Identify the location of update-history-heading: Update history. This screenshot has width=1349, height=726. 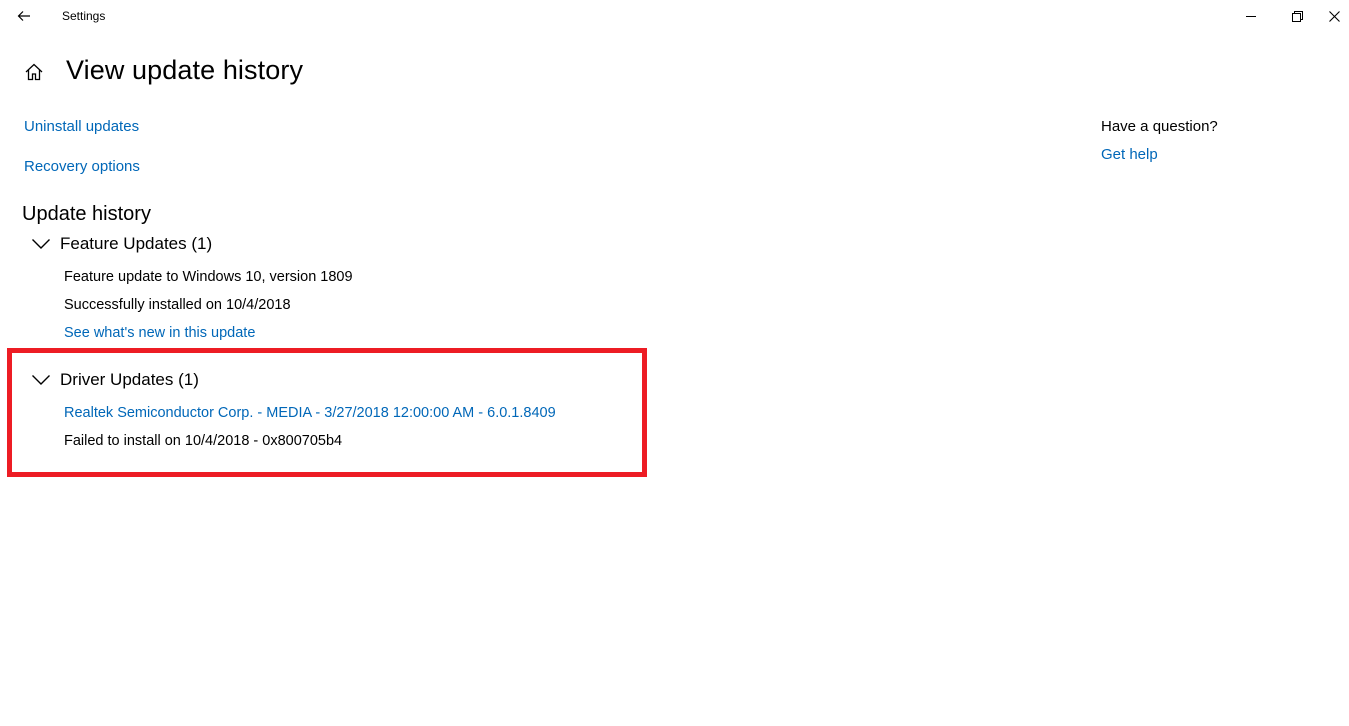
(86, 214).